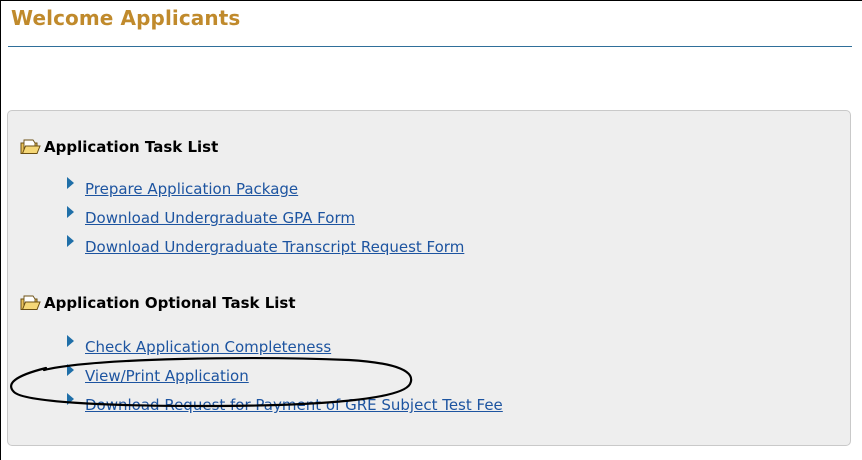 This screenshot has width=862, height=460. Describe the element at coordinates (191, 189) in the screenshot. I see `prepare-application-package-link: Prepare Application Package` at that location.